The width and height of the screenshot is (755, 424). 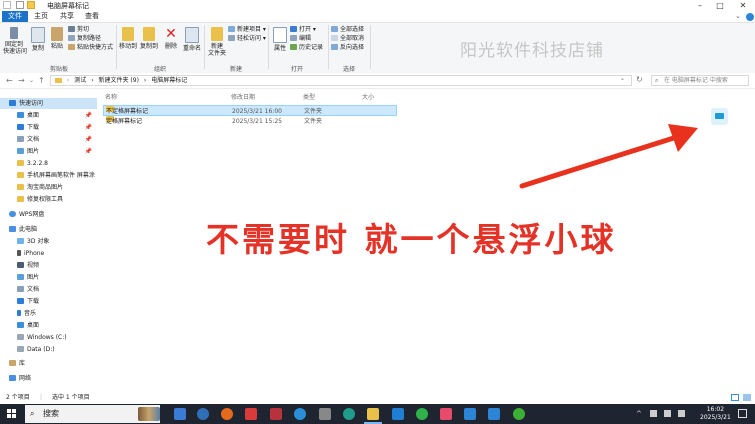 What do you see at coordinates (743, 5) in the screenshot?
I see `close-button: ✕` at bounding box center [743, 5].